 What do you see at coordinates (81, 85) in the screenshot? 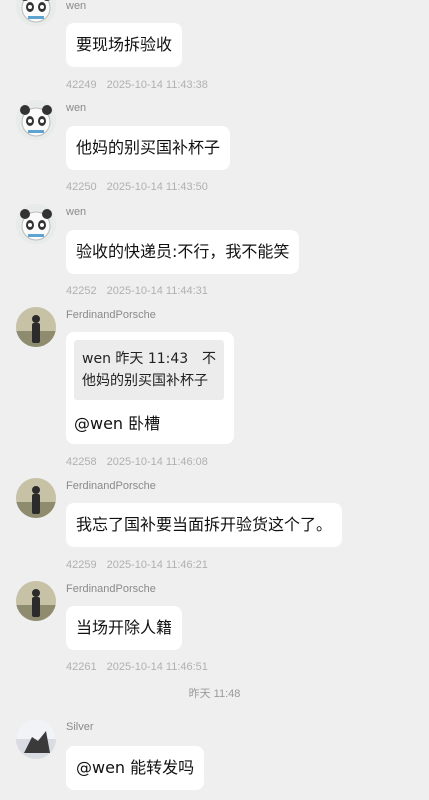
I see `message-id: 42249` at bounding box center [81, 85].